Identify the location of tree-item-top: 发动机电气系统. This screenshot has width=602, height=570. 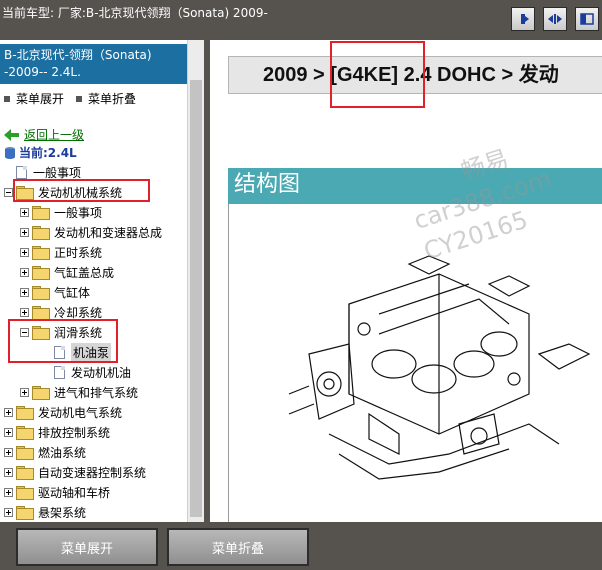
(63, 412).